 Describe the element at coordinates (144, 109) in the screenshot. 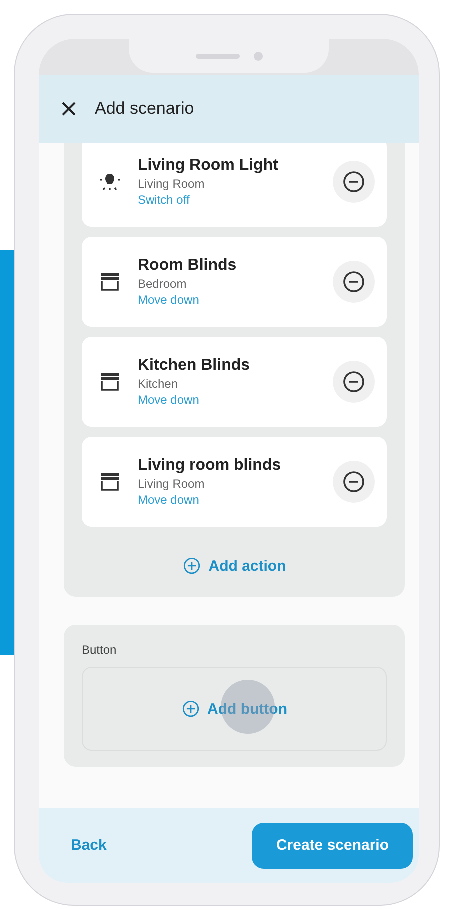

I see `screen-title: Add scenario` at that location.